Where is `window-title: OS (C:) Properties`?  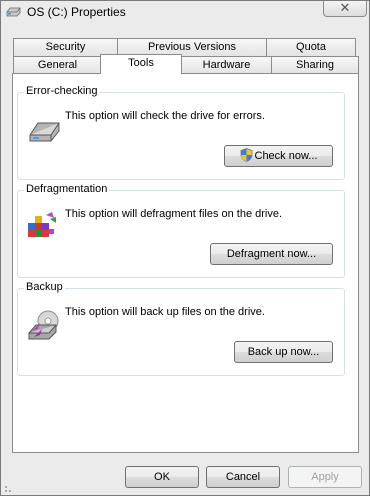
window-title: OS (C:) Properties is located at coordinates (76, 12).